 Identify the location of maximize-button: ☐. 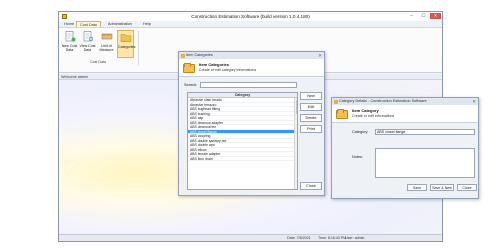
(423, 16).